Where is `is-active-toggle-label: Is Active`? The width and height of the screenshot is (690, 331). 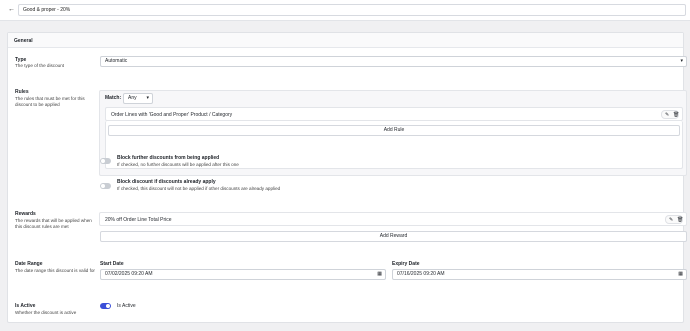 is-active-toggle-label: Is Active is located at coordinates (126, 306).